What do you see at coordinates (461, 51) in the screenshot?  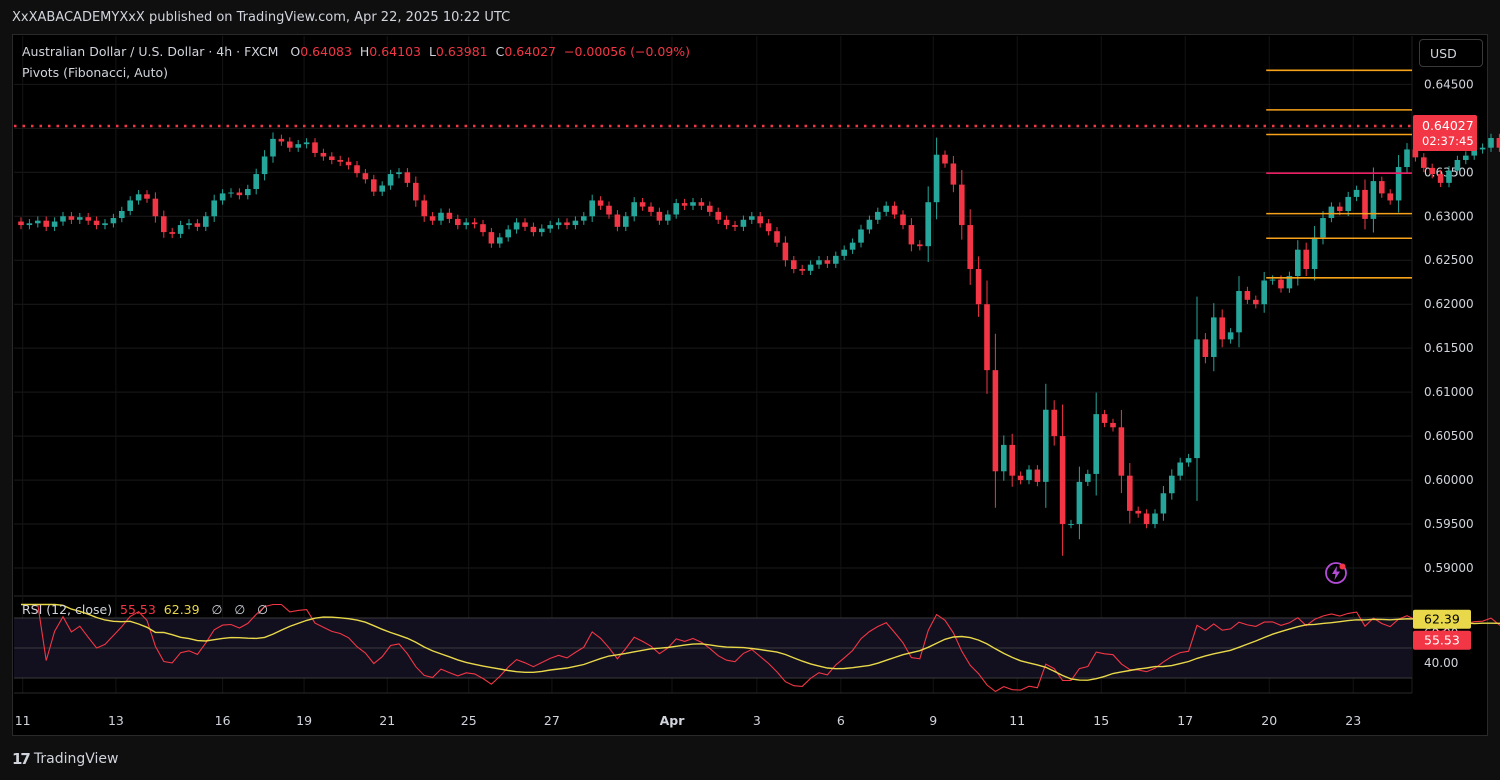 I see `low-value: 0.63981` at bounding box center [461, 51].